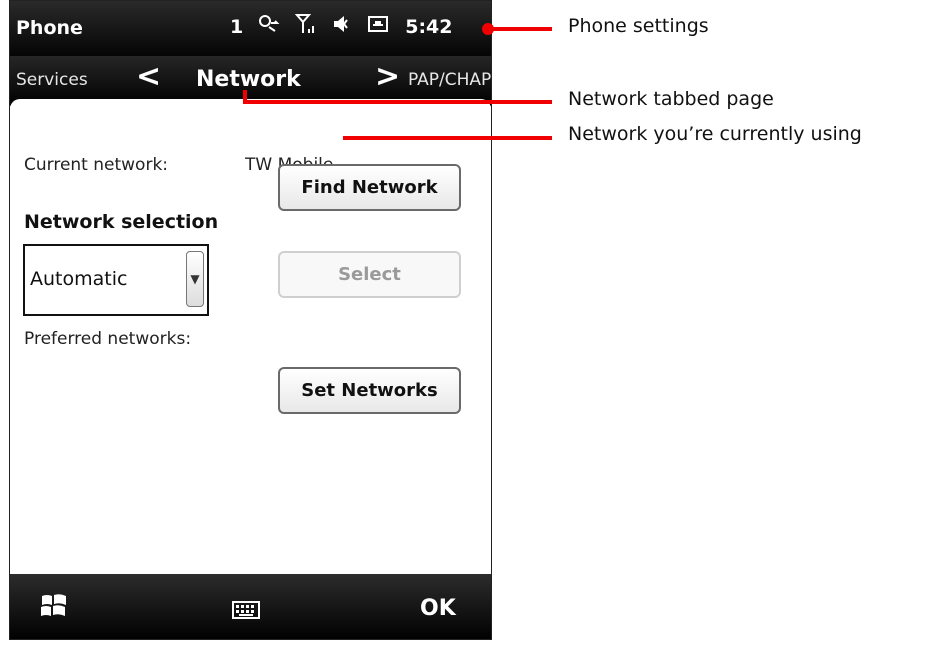 The image size is (944, 646). I want to click on status-bar: Phone 1 5:42, so click(250, 28).